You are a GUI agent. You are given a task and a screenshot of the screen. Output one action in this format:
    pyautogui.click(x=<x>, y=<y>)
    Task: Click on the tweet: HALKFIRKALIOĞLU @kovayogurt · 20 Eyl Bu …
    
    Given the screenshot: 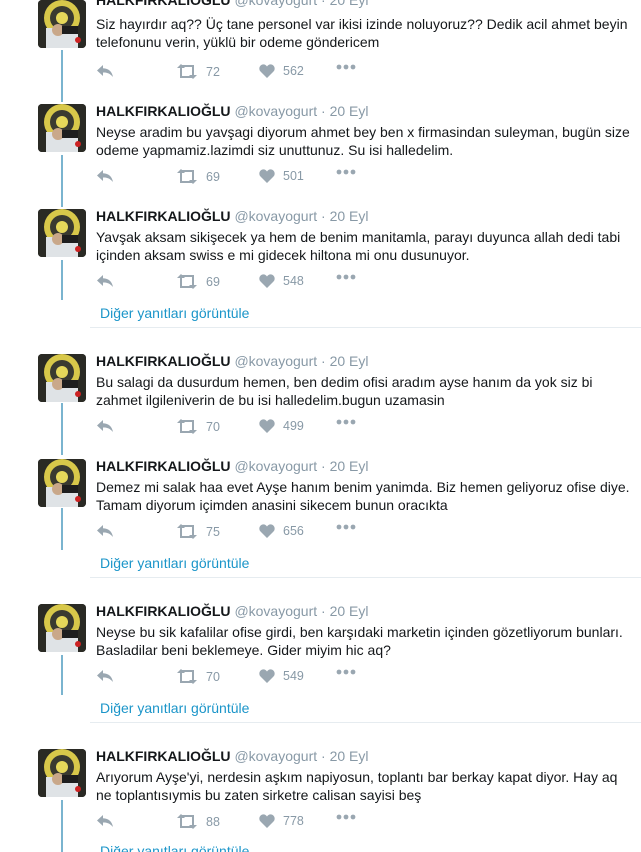 What is the action you would take?
    pyautogui.click(x=320, y=399)
    